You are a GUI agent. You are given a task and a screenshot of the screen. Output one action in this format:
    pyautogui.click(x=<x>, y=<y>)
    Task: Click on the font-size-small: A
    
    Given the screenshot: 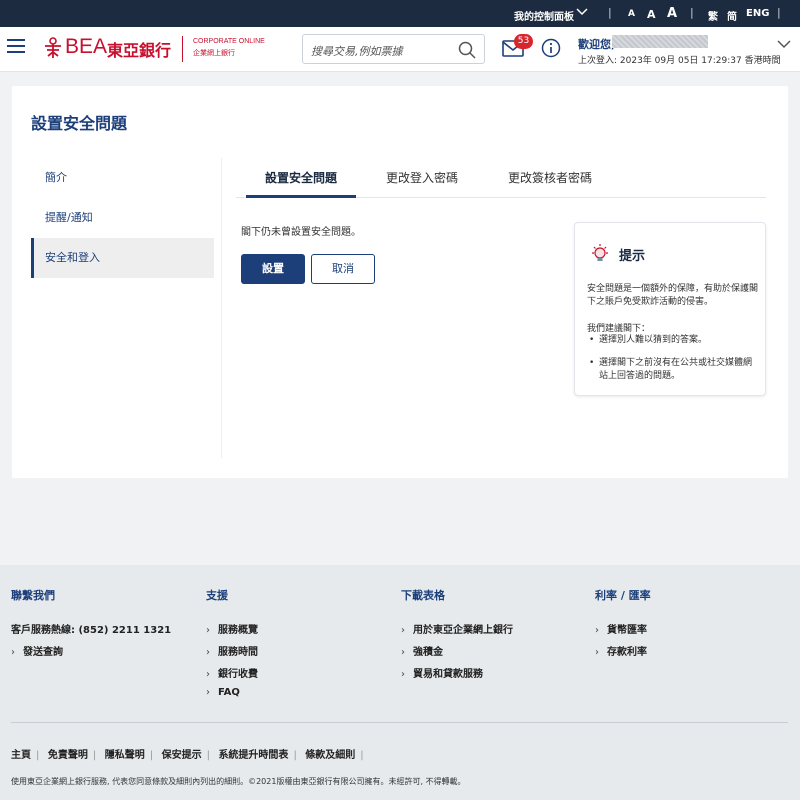 What is the action you would take?
    pyautogui.click(x=631, y=14)
    